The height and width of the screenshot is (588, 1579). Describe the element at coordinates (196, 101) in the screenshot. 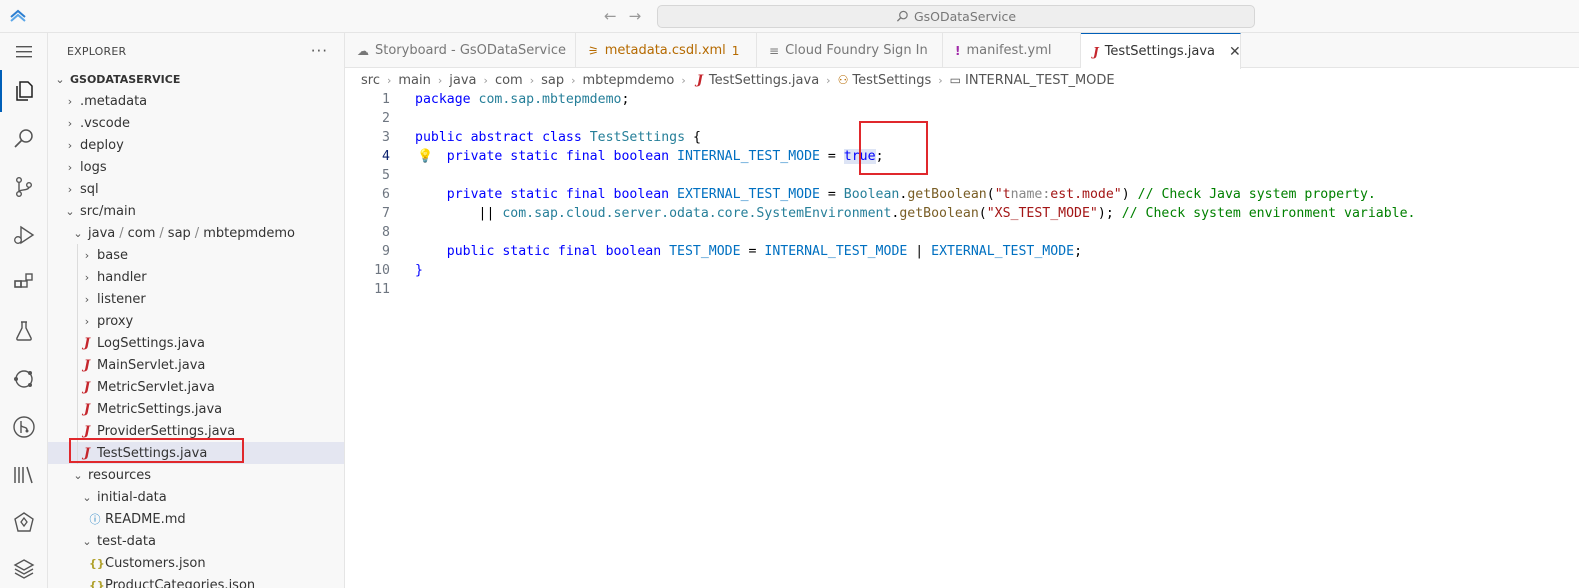

I see `tree-folder-metadata: › .metadata` at that location.